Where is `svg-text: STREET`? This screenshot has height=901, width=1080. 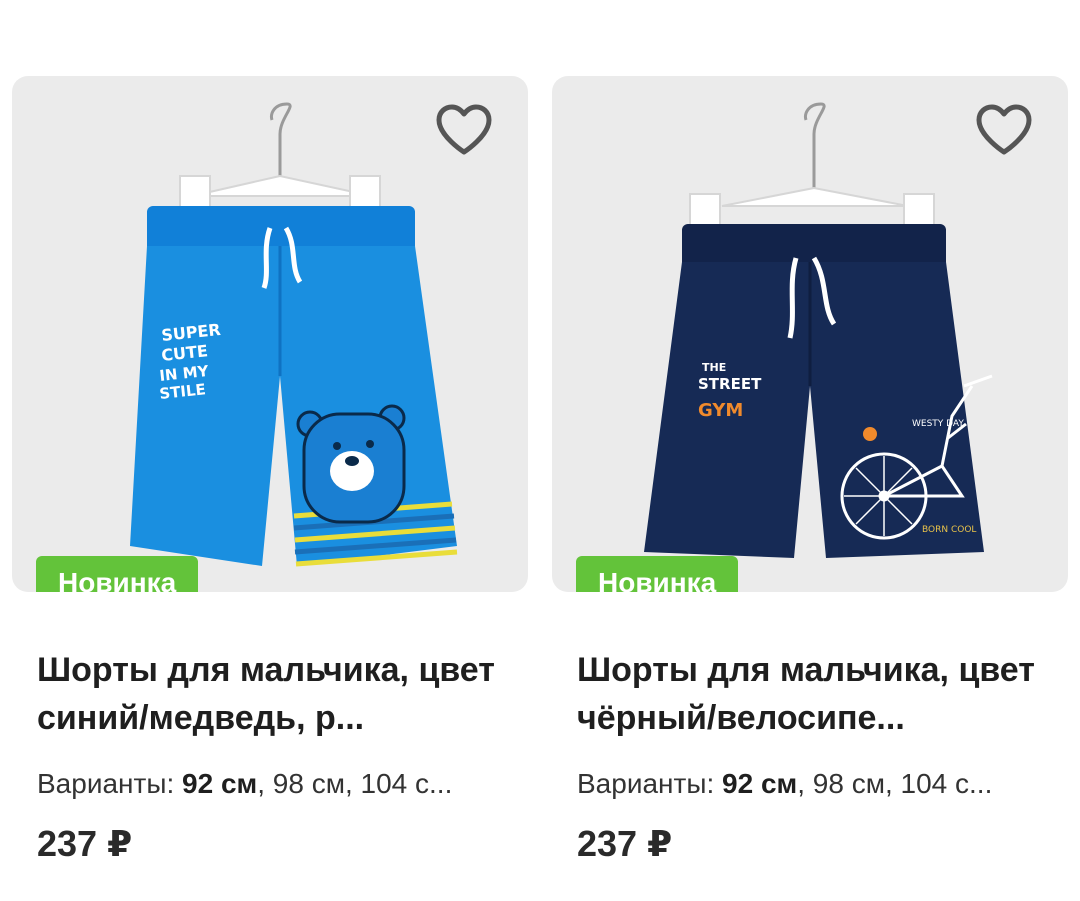
svg-text: STREET is located at coordinates (730, 384).